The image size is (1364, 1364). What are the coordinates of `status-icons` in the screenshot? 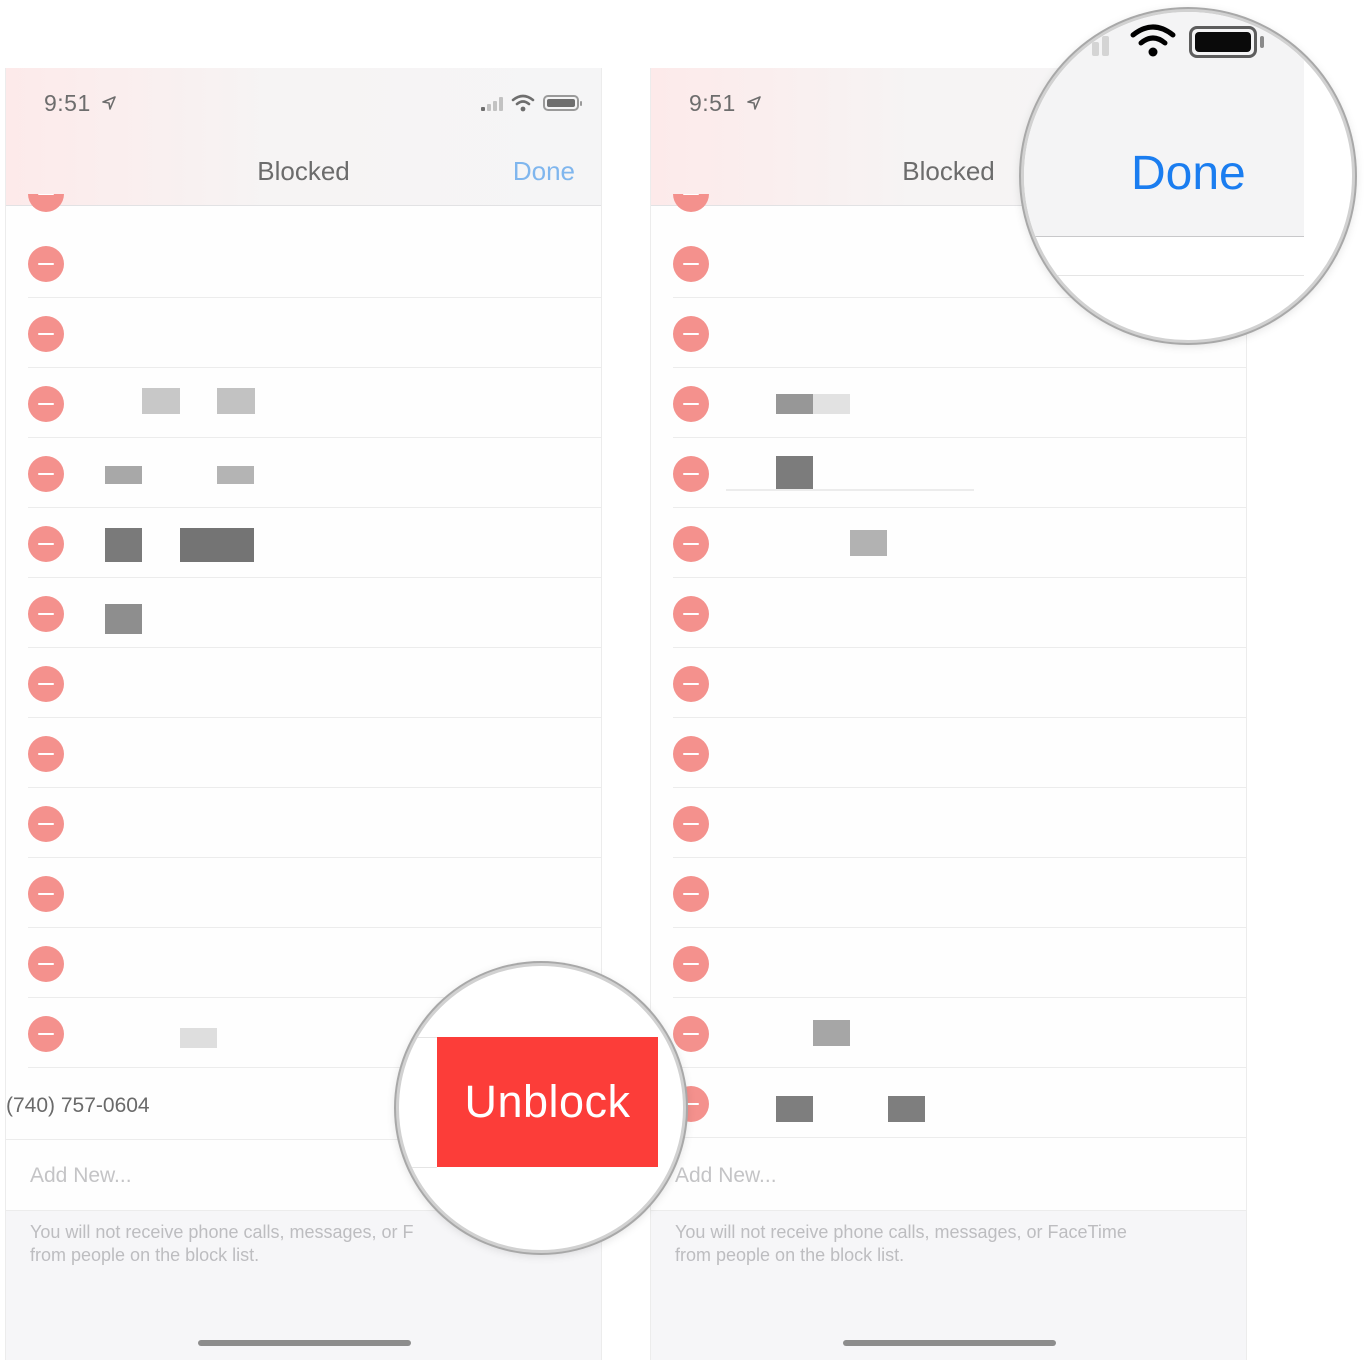 It's located at (531, 103).